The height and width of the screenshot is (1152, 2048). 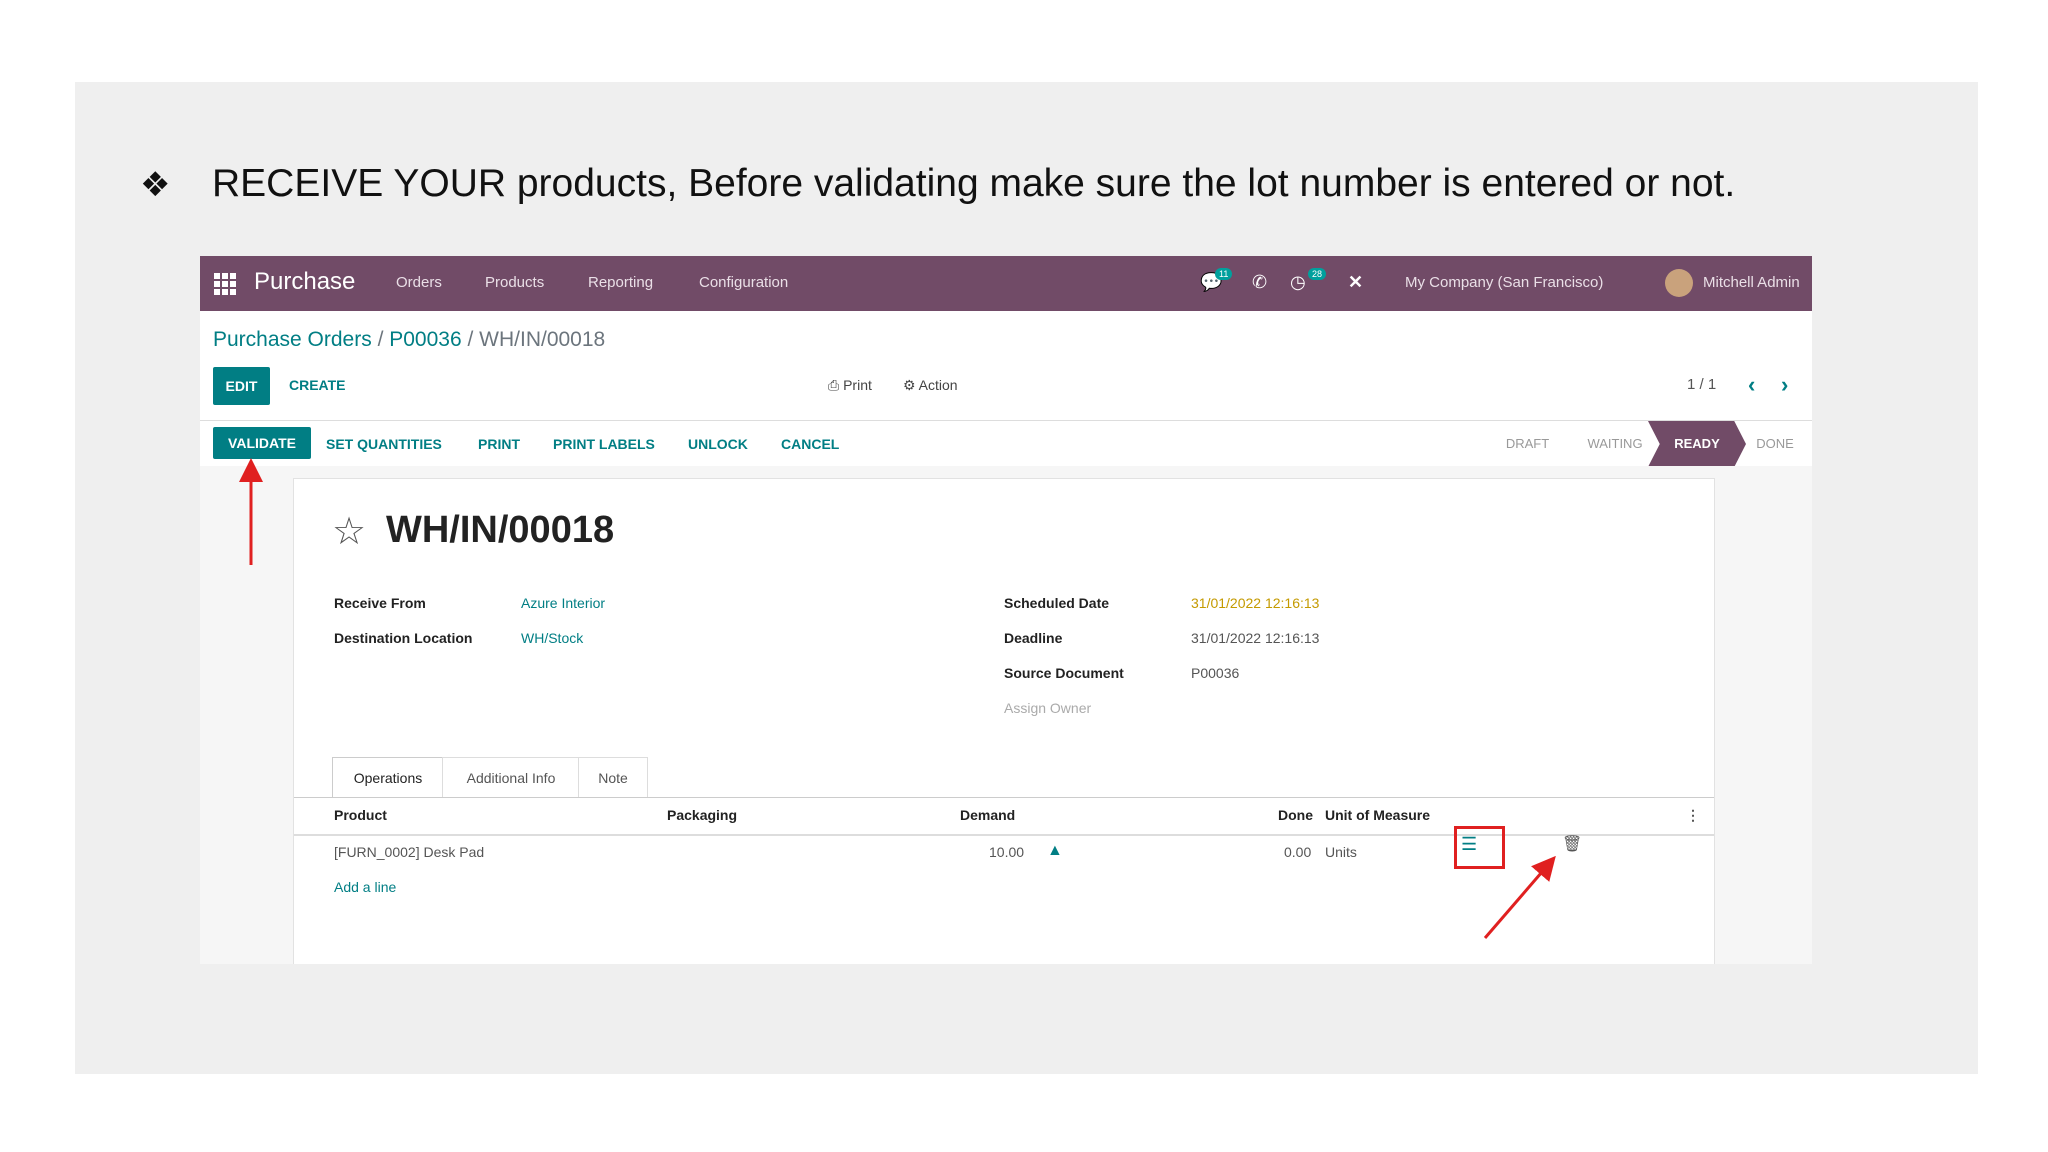 I want to click on stage-waiting: WAITING, so click(x=1615, y=443).